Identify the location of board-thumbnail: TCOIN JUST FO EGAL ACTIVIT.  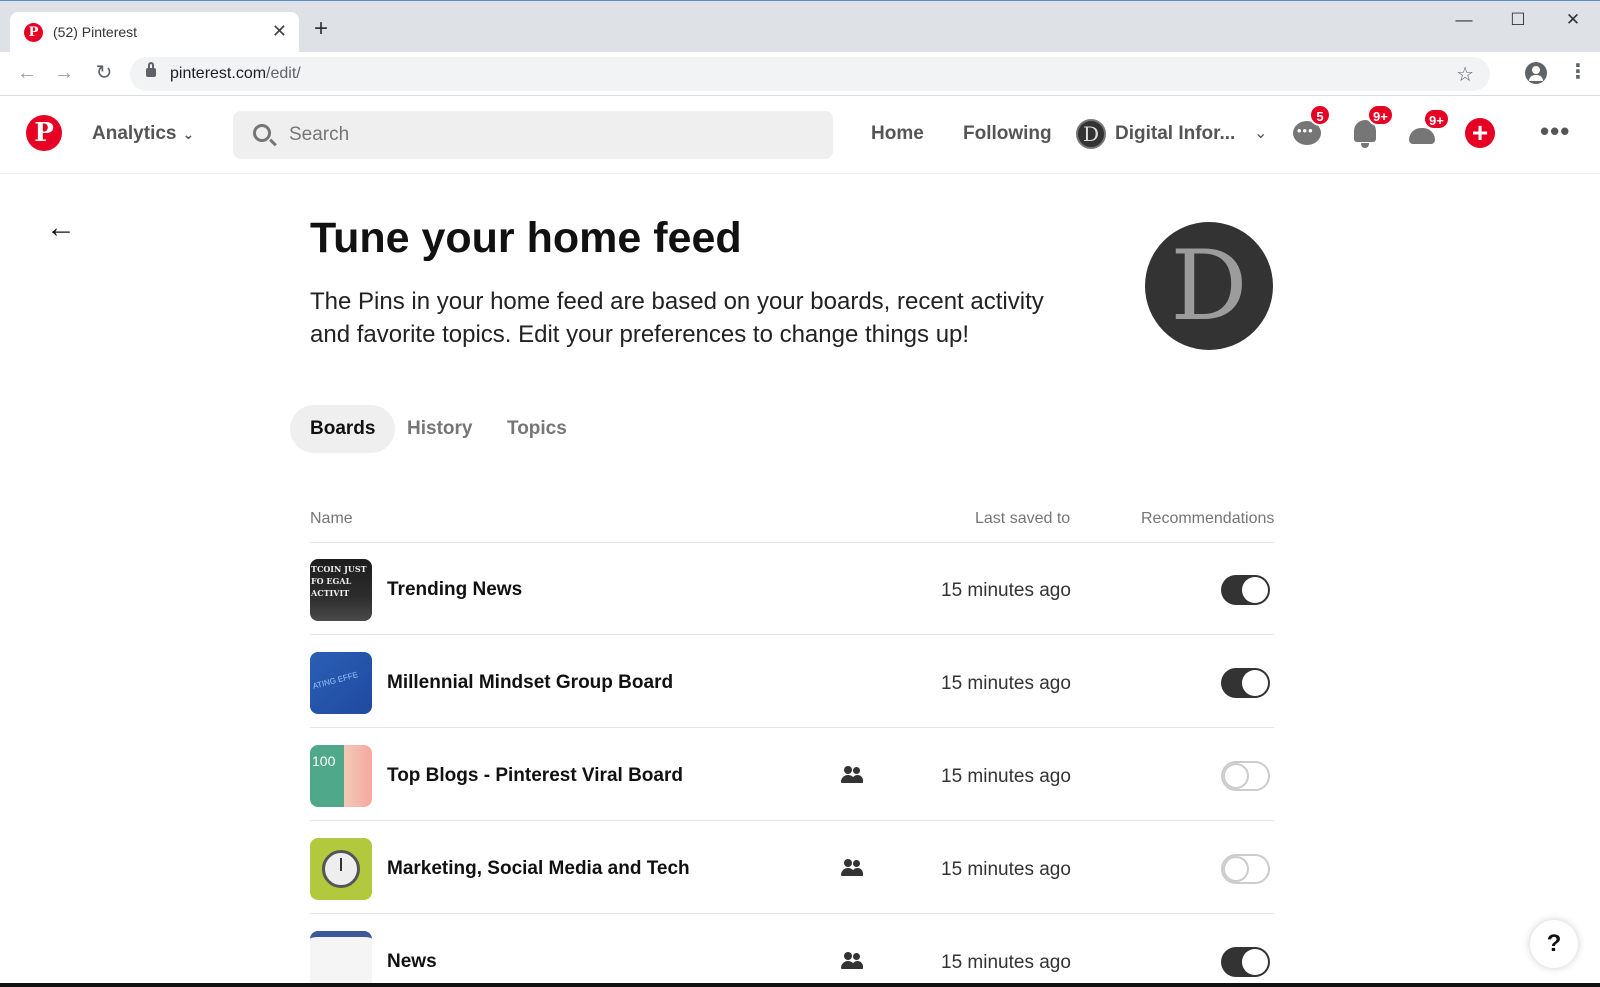
(341, 590).